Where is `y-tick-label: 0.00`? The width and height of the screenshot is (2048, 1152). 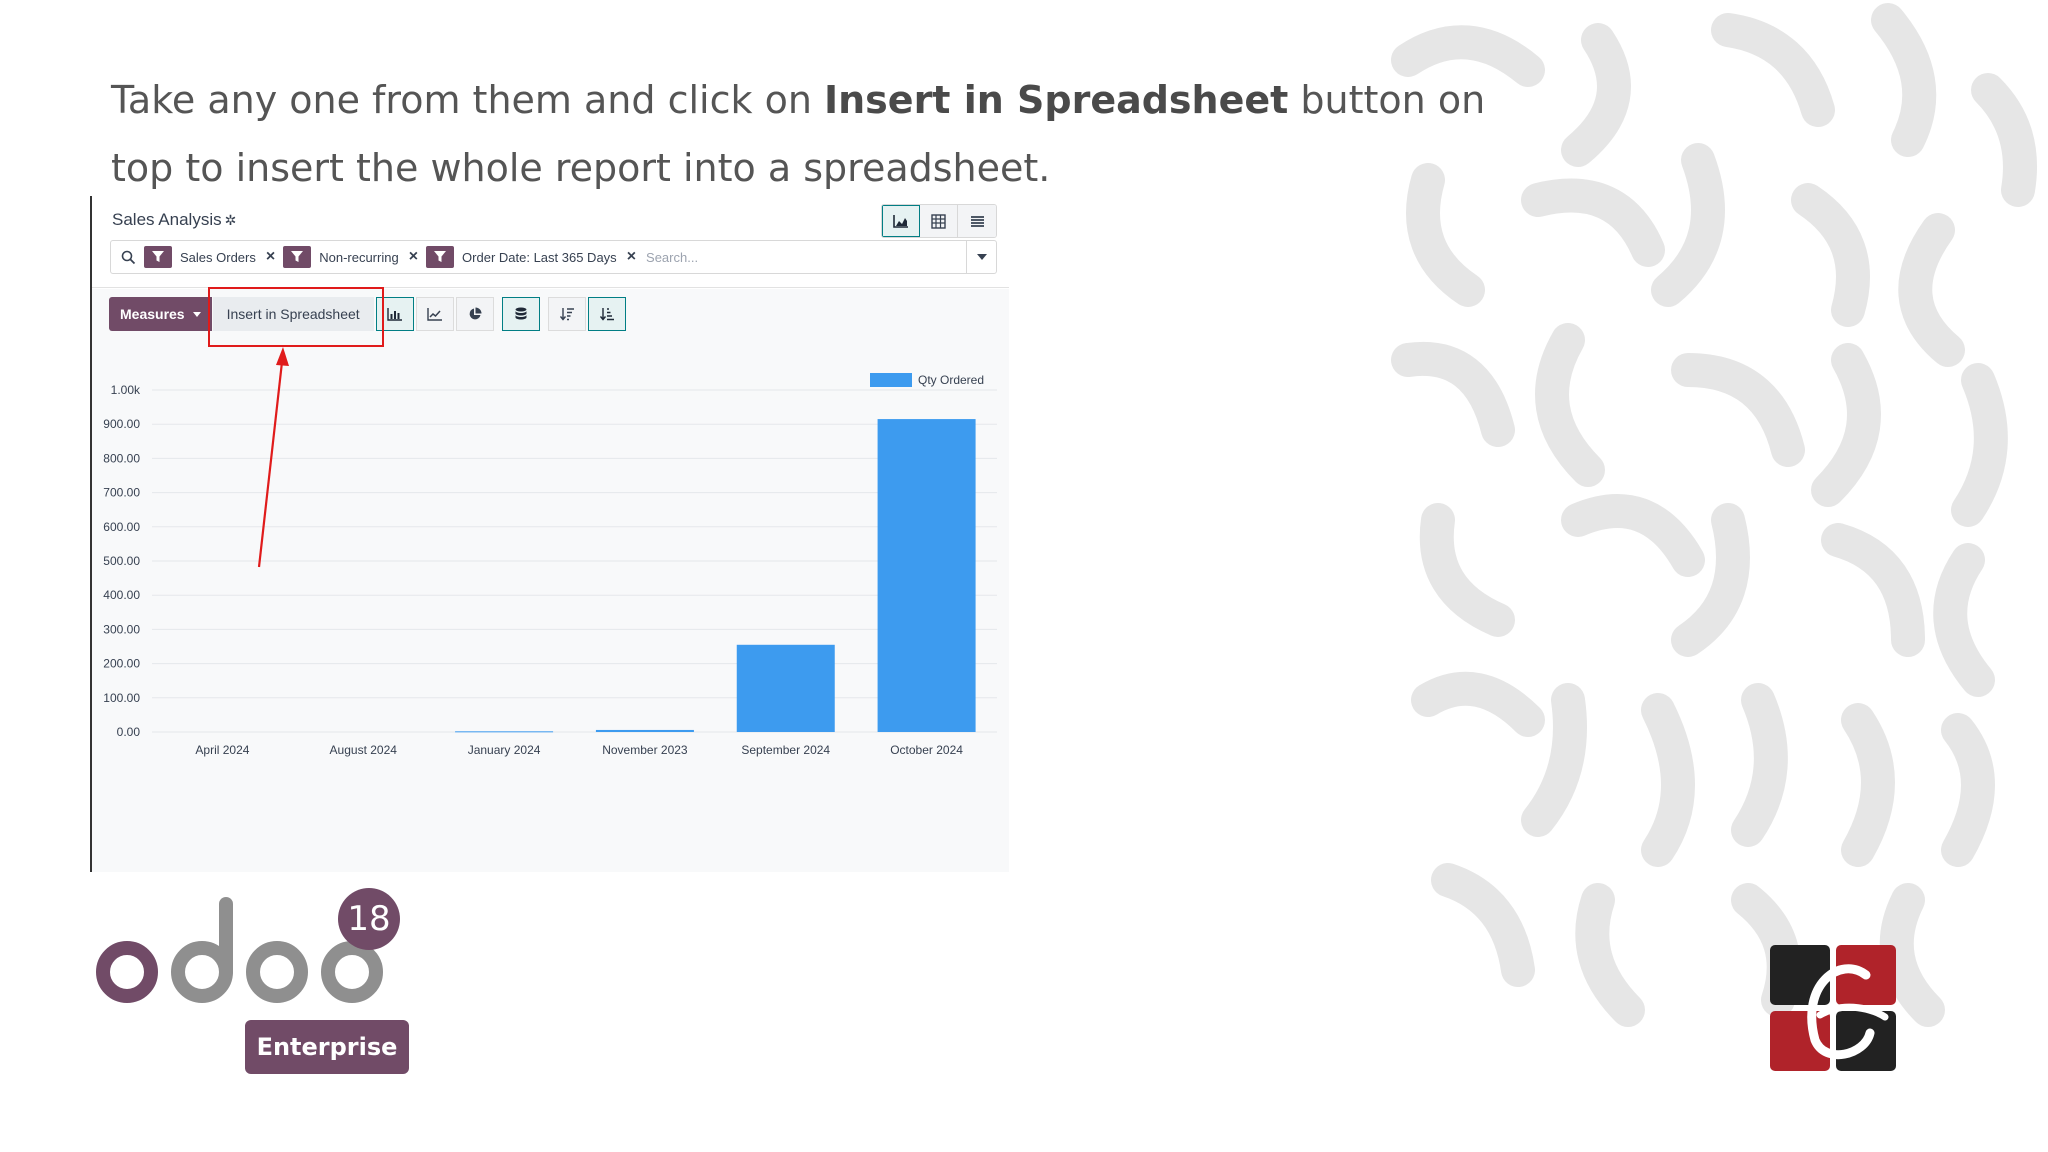 y-tick-label: 0.00 is located at coordinates (129, 732).